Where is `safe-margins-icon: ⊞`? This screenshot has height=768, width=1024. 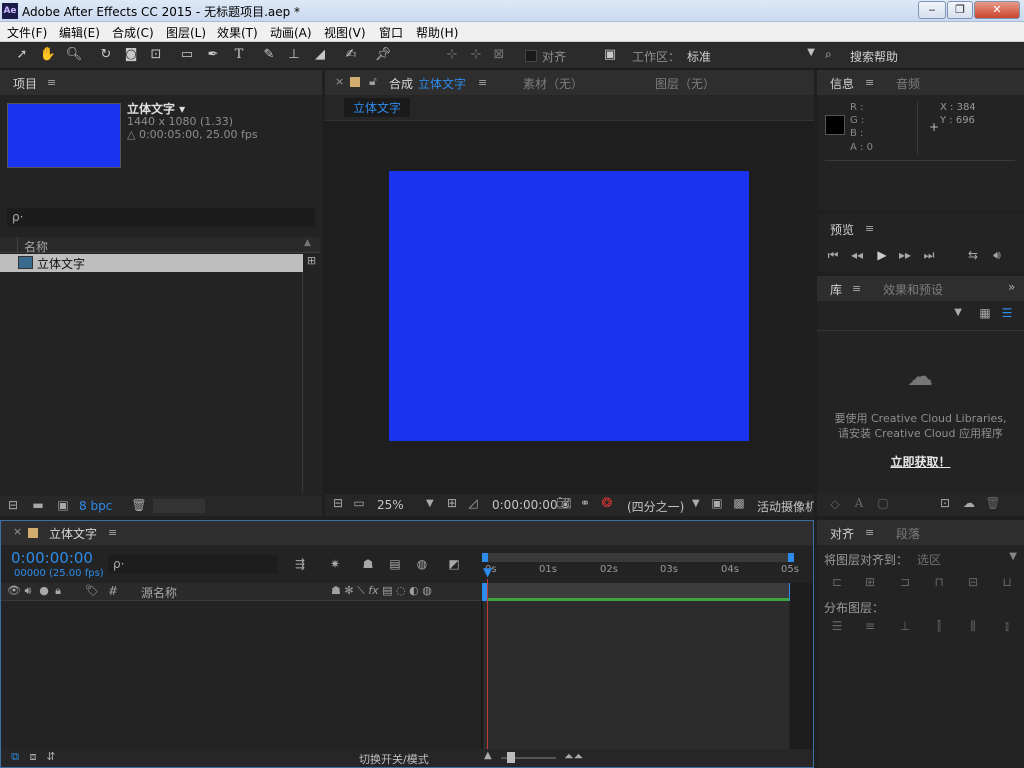
safe-margins-icon: ⊞ is located at coordinates (452, 503).